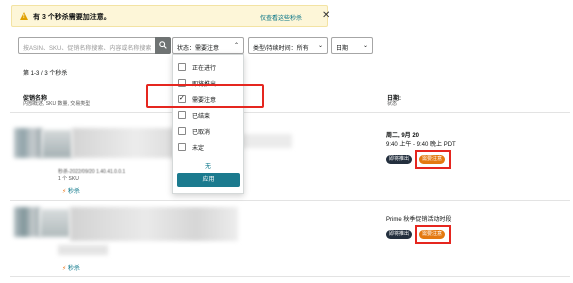 The image size is (573, 283). What do you see at coordinates (201, 117) in the screenshot?
I see `status-option-label: 已结束` at bounding box center [201, 117].